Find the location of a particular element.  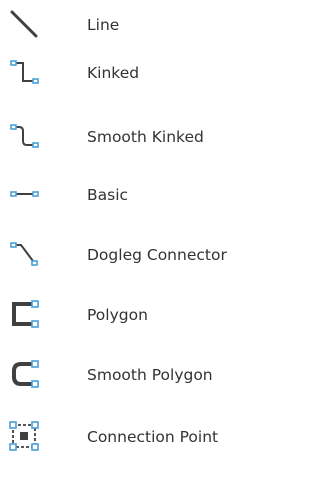

connection-point-icon is located at coordinates (24, 436).